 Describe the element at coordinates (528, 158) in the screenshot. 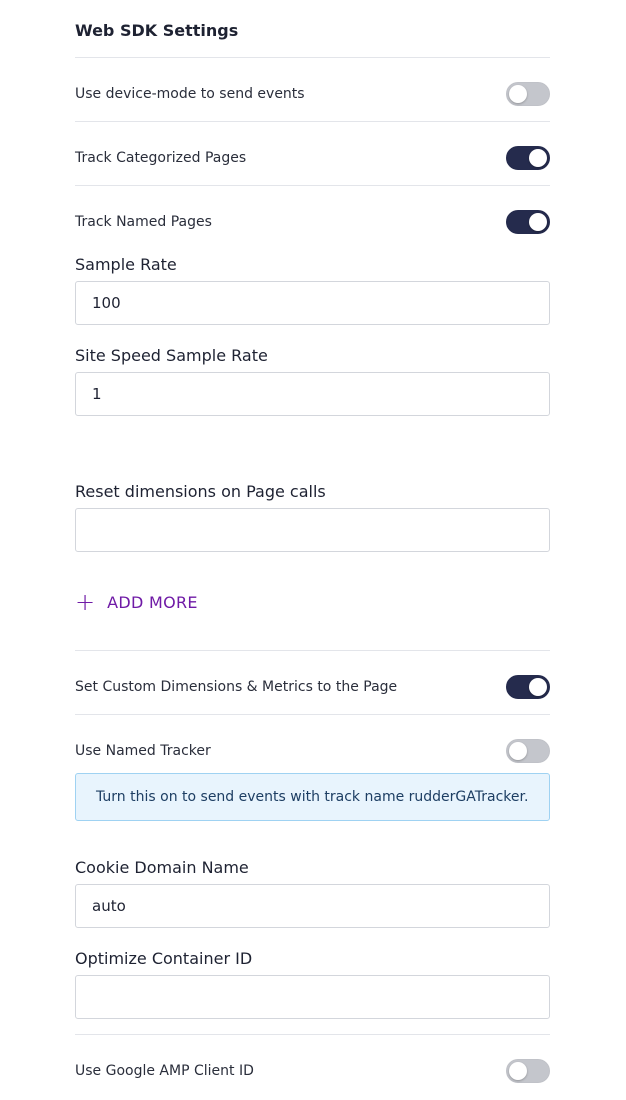

I see `categorized-pages-toggle` at that location.